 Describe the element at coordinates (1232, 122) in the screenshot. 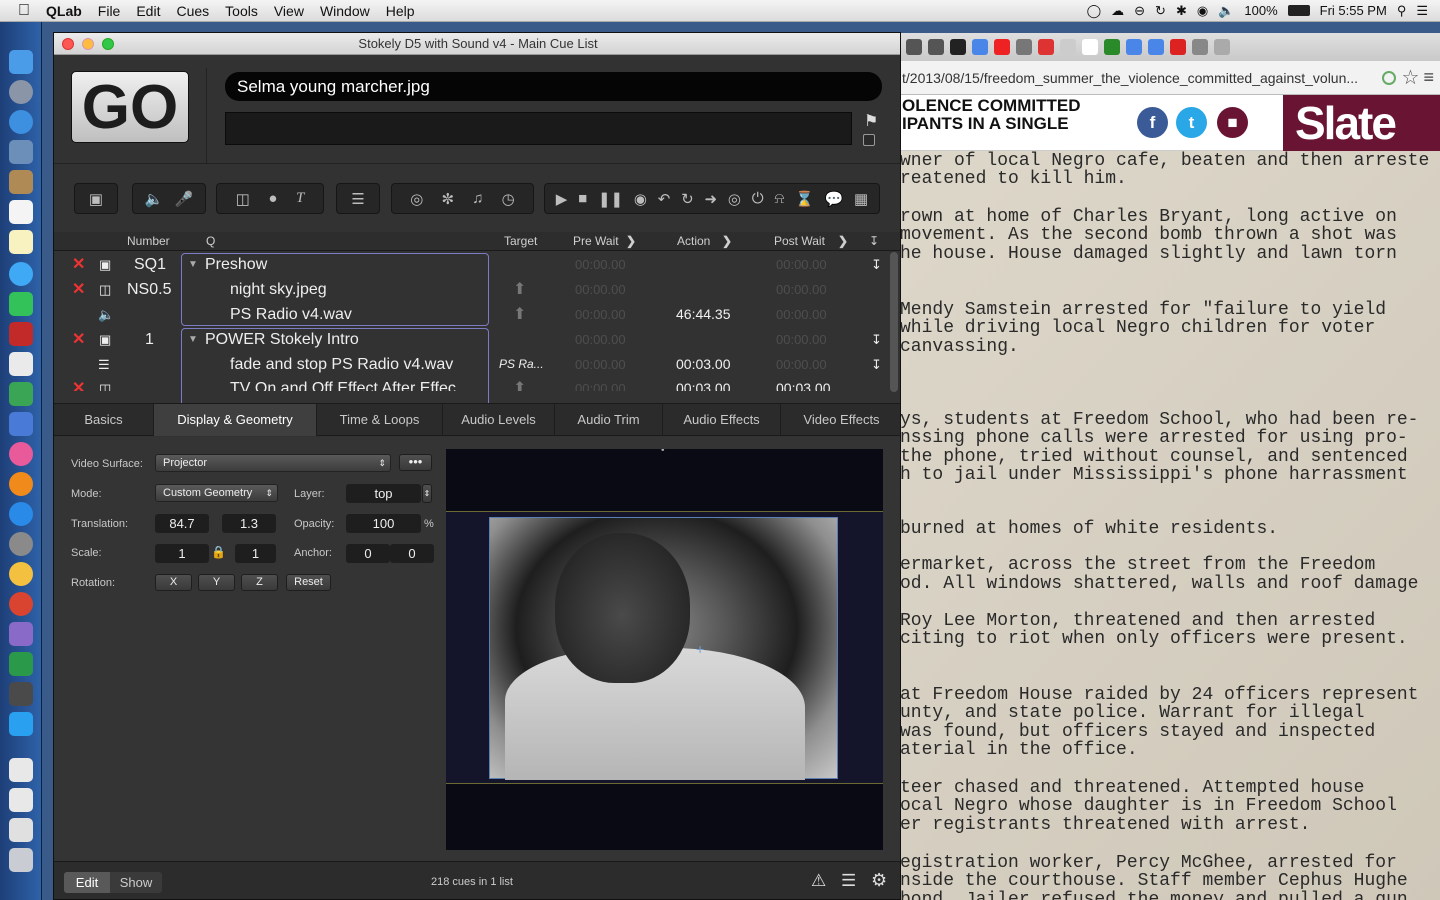

I see `comment-icon: ■` at that location.